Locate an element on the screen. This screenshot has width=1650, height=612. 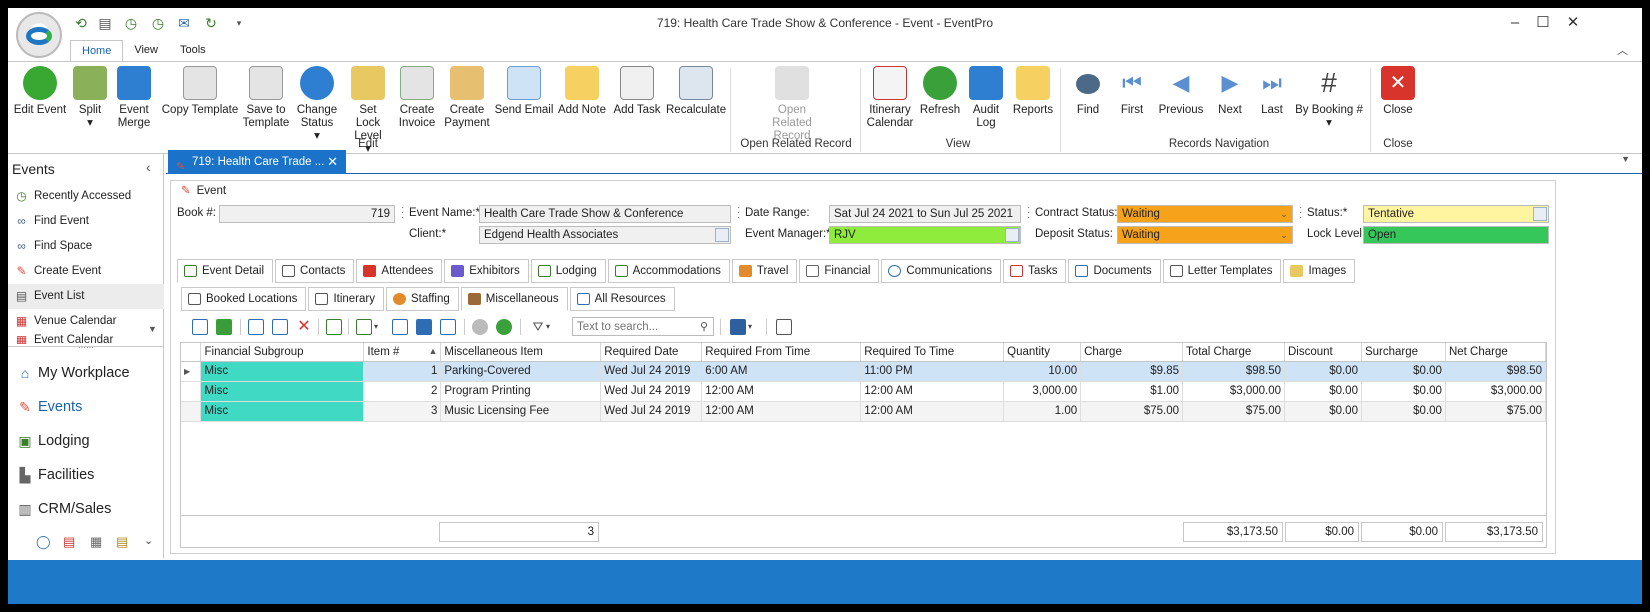
close-window-button: ✕ is located at coordinates (1573, 23).